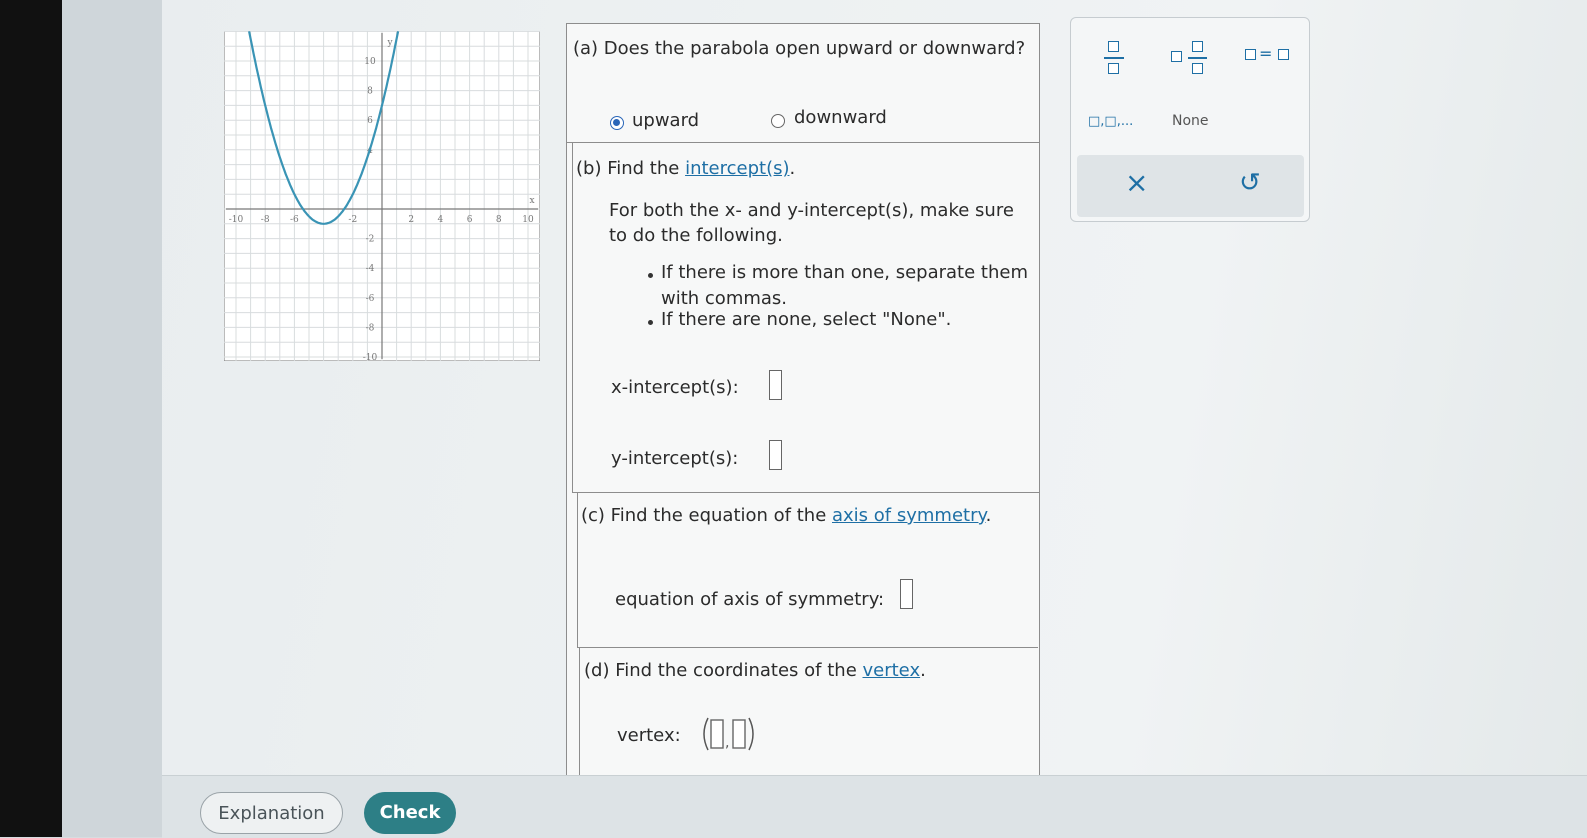 The height and width of the screenshot is (838, 1587). I want to click on y-tick-label: 8, so click(370, 92).